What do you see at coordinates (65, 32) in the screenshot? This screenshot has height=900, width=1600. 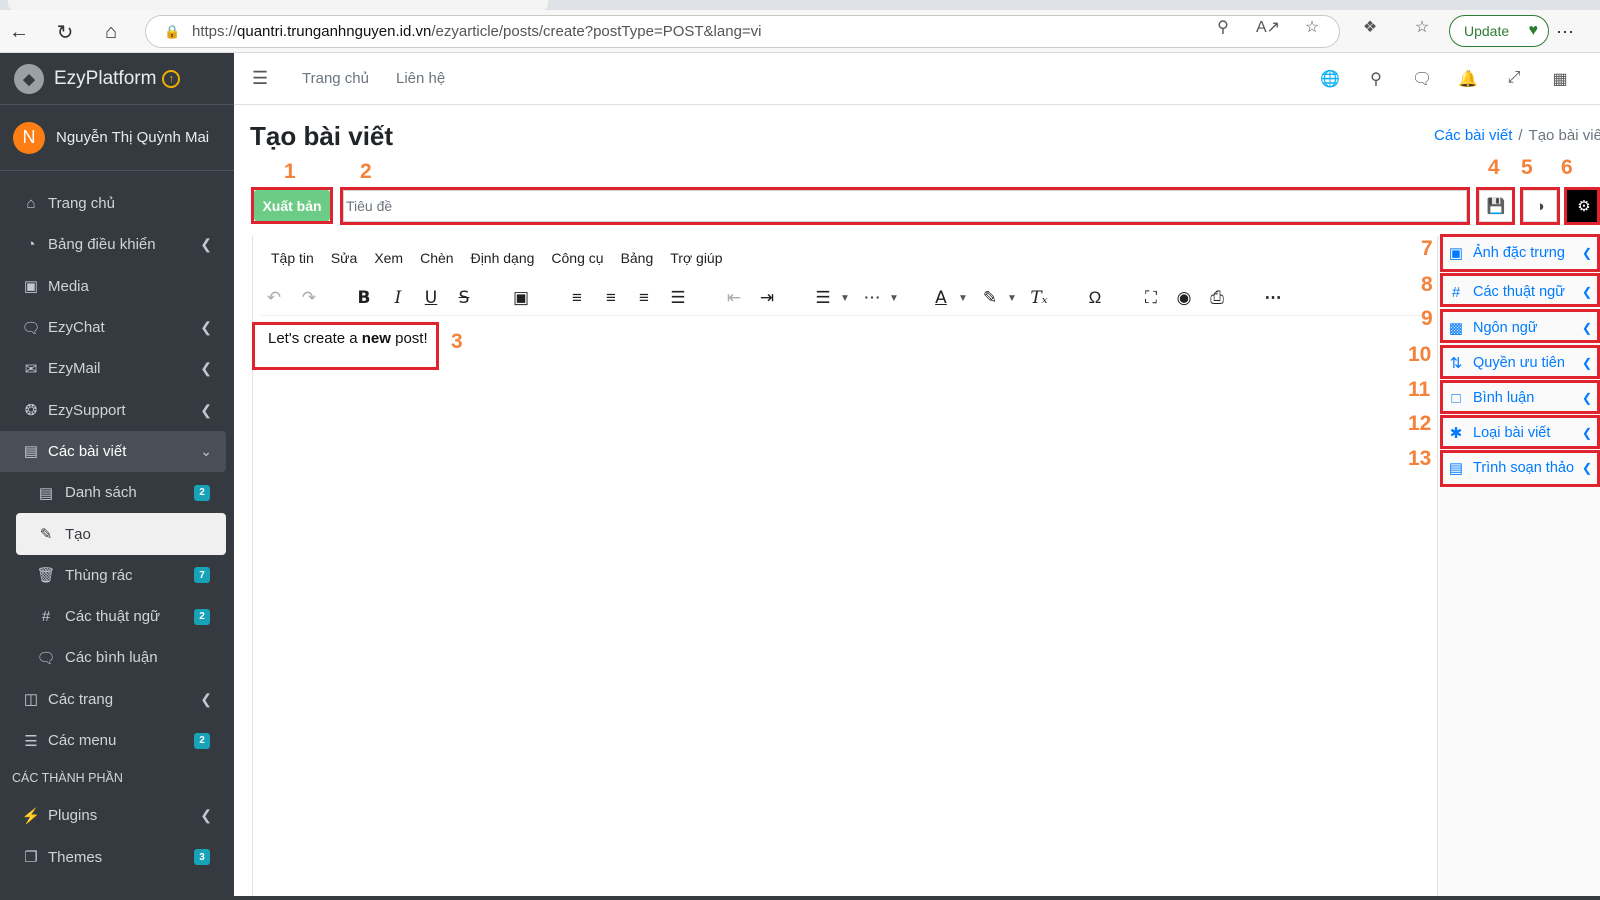 I see `reload-icon: ↻` at bounding box center [65, 32].